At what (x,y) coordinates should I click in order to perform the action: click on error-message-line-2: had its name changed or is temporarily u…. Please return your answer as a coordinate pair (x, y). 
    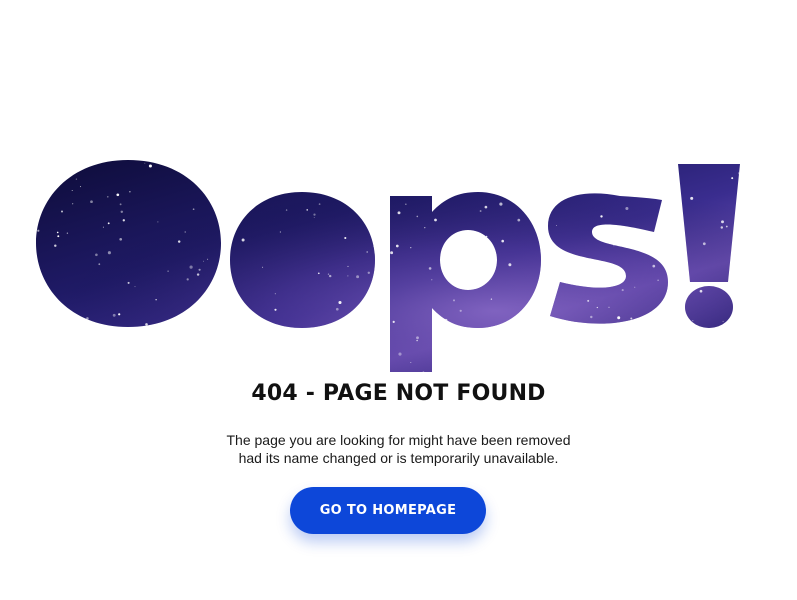
    Looking at the image, I should click on (398, 458).